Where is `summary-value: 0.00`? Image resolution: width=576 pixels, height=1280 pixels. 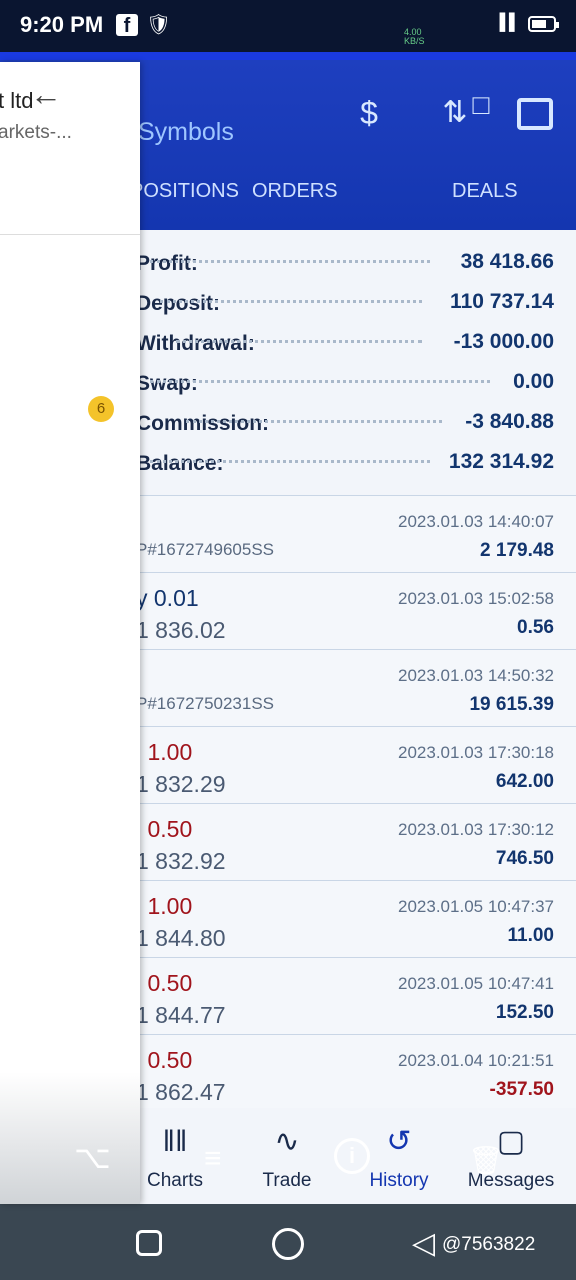
summary-value: 0.00 is located at coordinates (533, 381).